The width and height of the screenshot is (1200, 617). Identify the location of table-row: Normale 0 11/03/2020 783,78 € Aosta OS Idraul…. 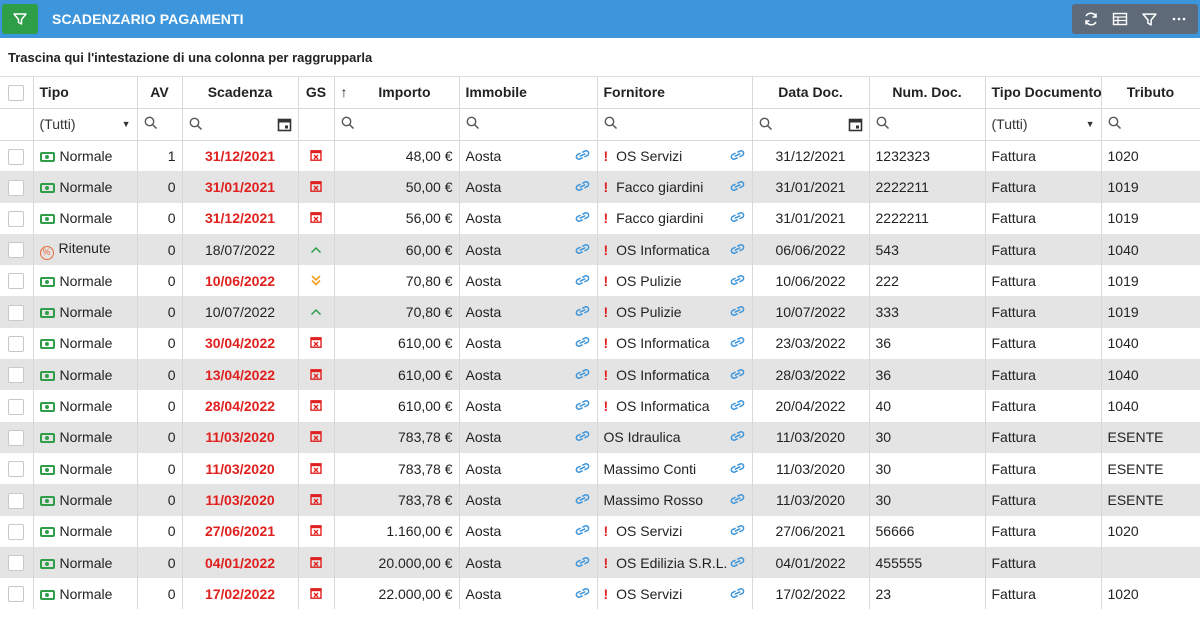
(600, 437).